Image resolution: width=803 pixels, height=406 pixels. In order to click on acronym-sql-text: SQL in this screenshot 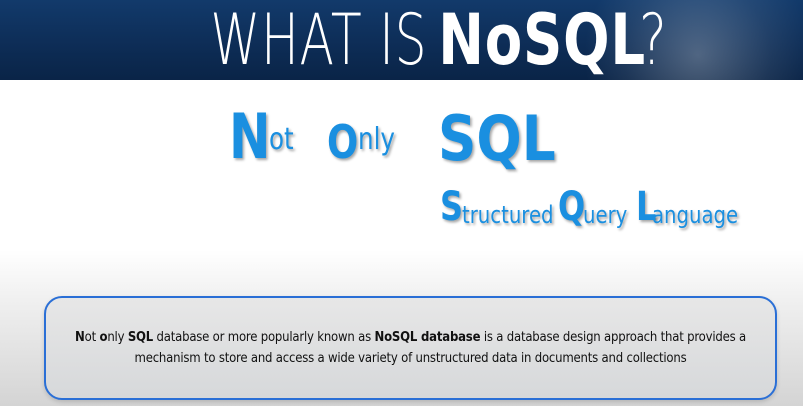, I will do `click(497, 138)`.